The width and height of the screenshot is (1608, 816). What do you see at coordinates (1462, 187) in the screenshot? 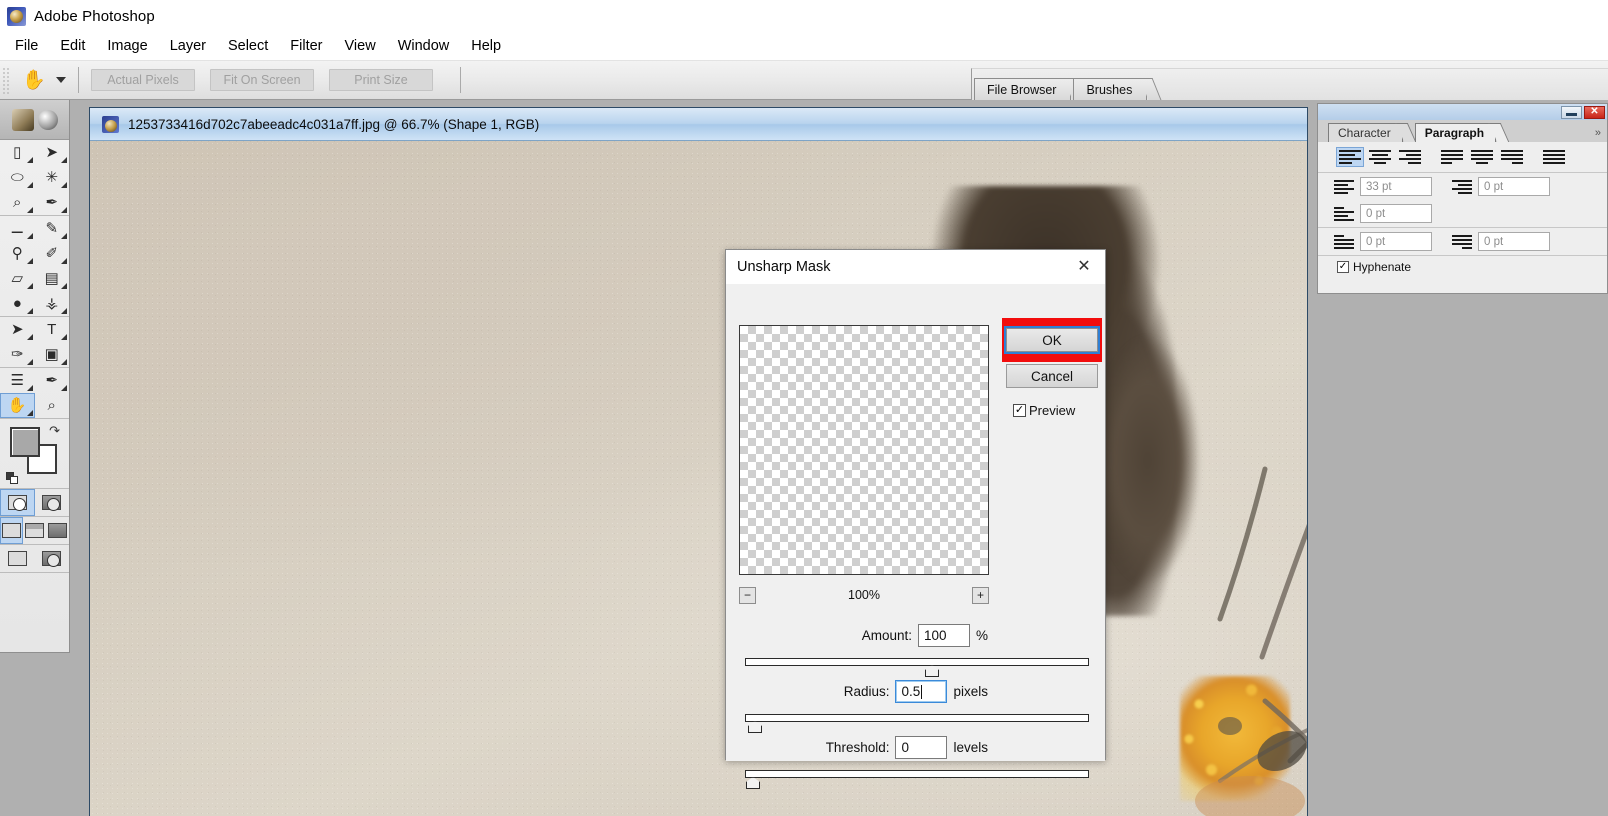
I see `indent-right-margin-icon` at bounding box center [1462, 187].